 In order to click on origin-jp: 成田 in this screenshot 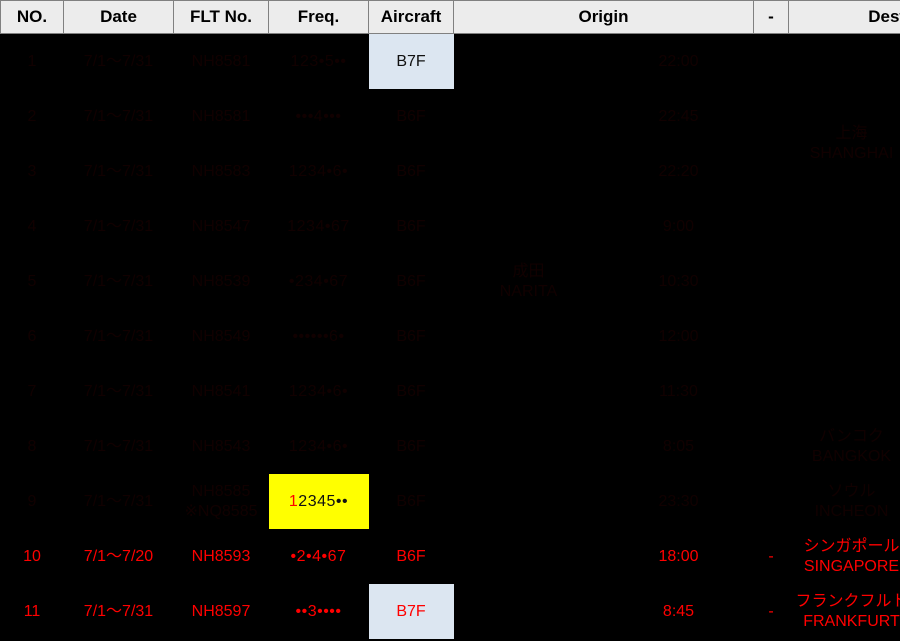, I will do `click(528, 271)`.